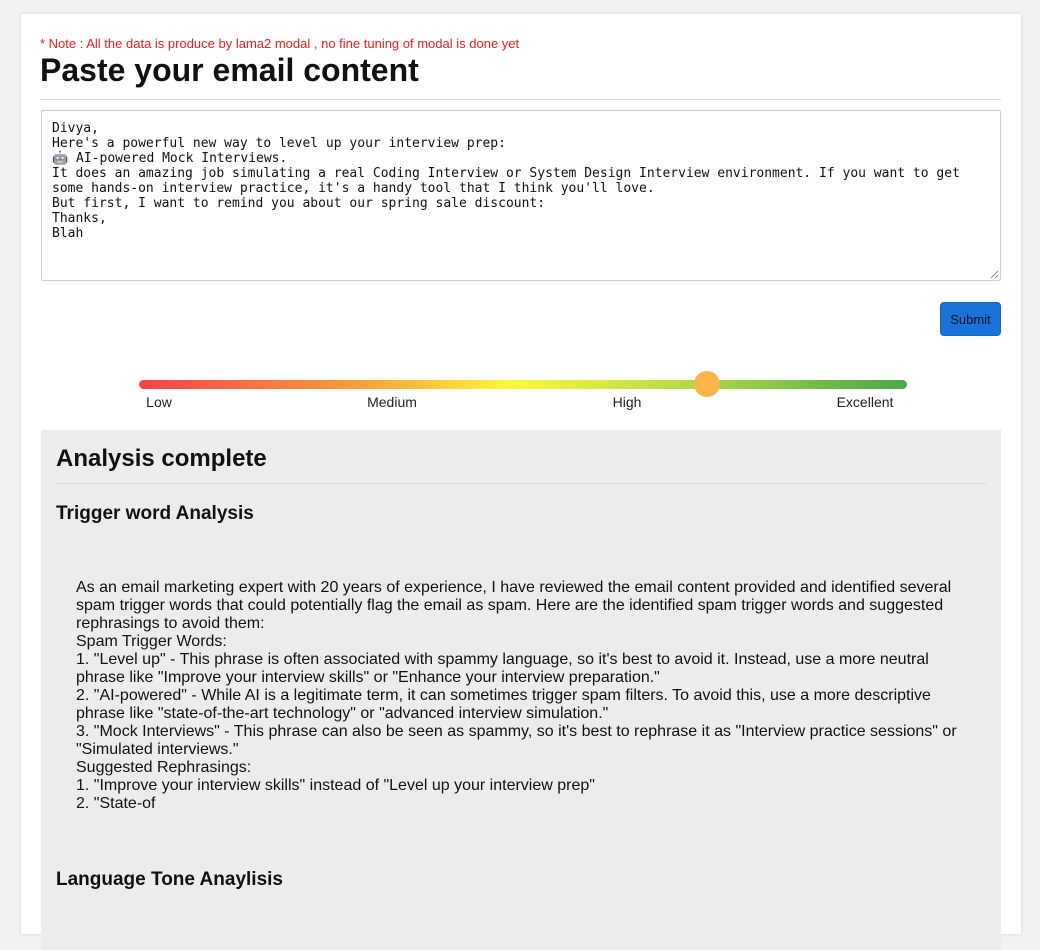 The height and width of the screenshot is (950, 1040). I want to click on analysis-line: Suggested Rephrasings:, so click(164, 767).